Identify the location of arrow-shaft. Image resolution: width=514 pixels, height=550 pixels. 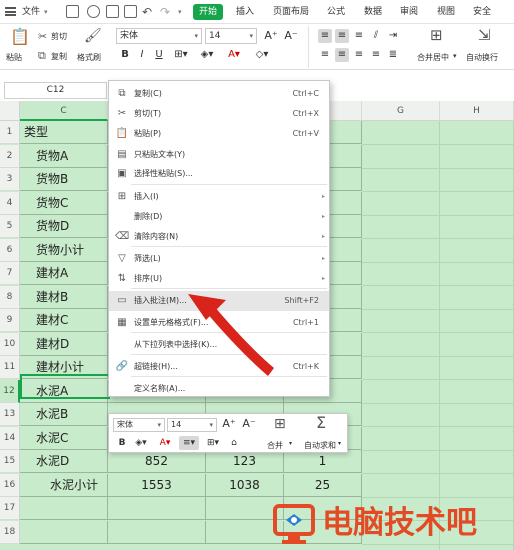
(240, 341).